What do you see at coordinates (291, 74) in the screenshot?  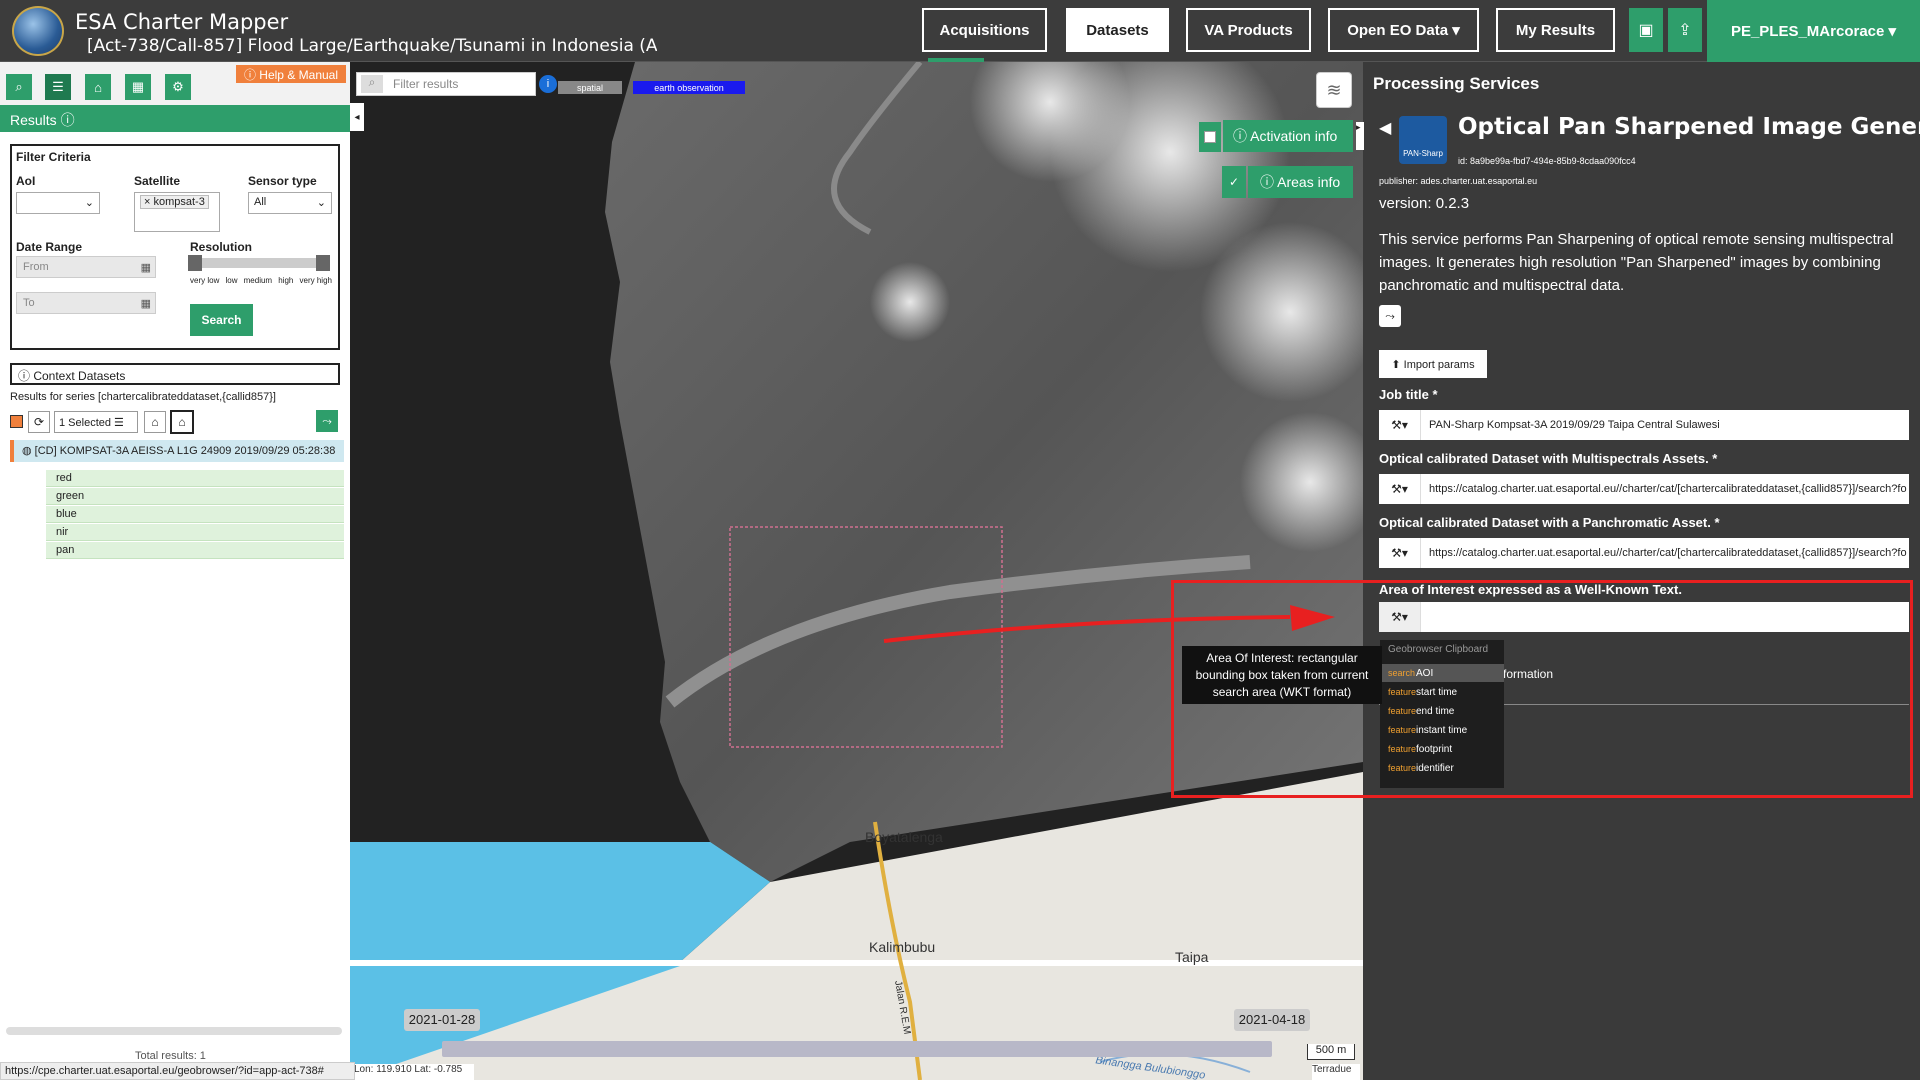 I see `help-manual-button: ⓘ Help & Manual` at bounding box center [291, 74].